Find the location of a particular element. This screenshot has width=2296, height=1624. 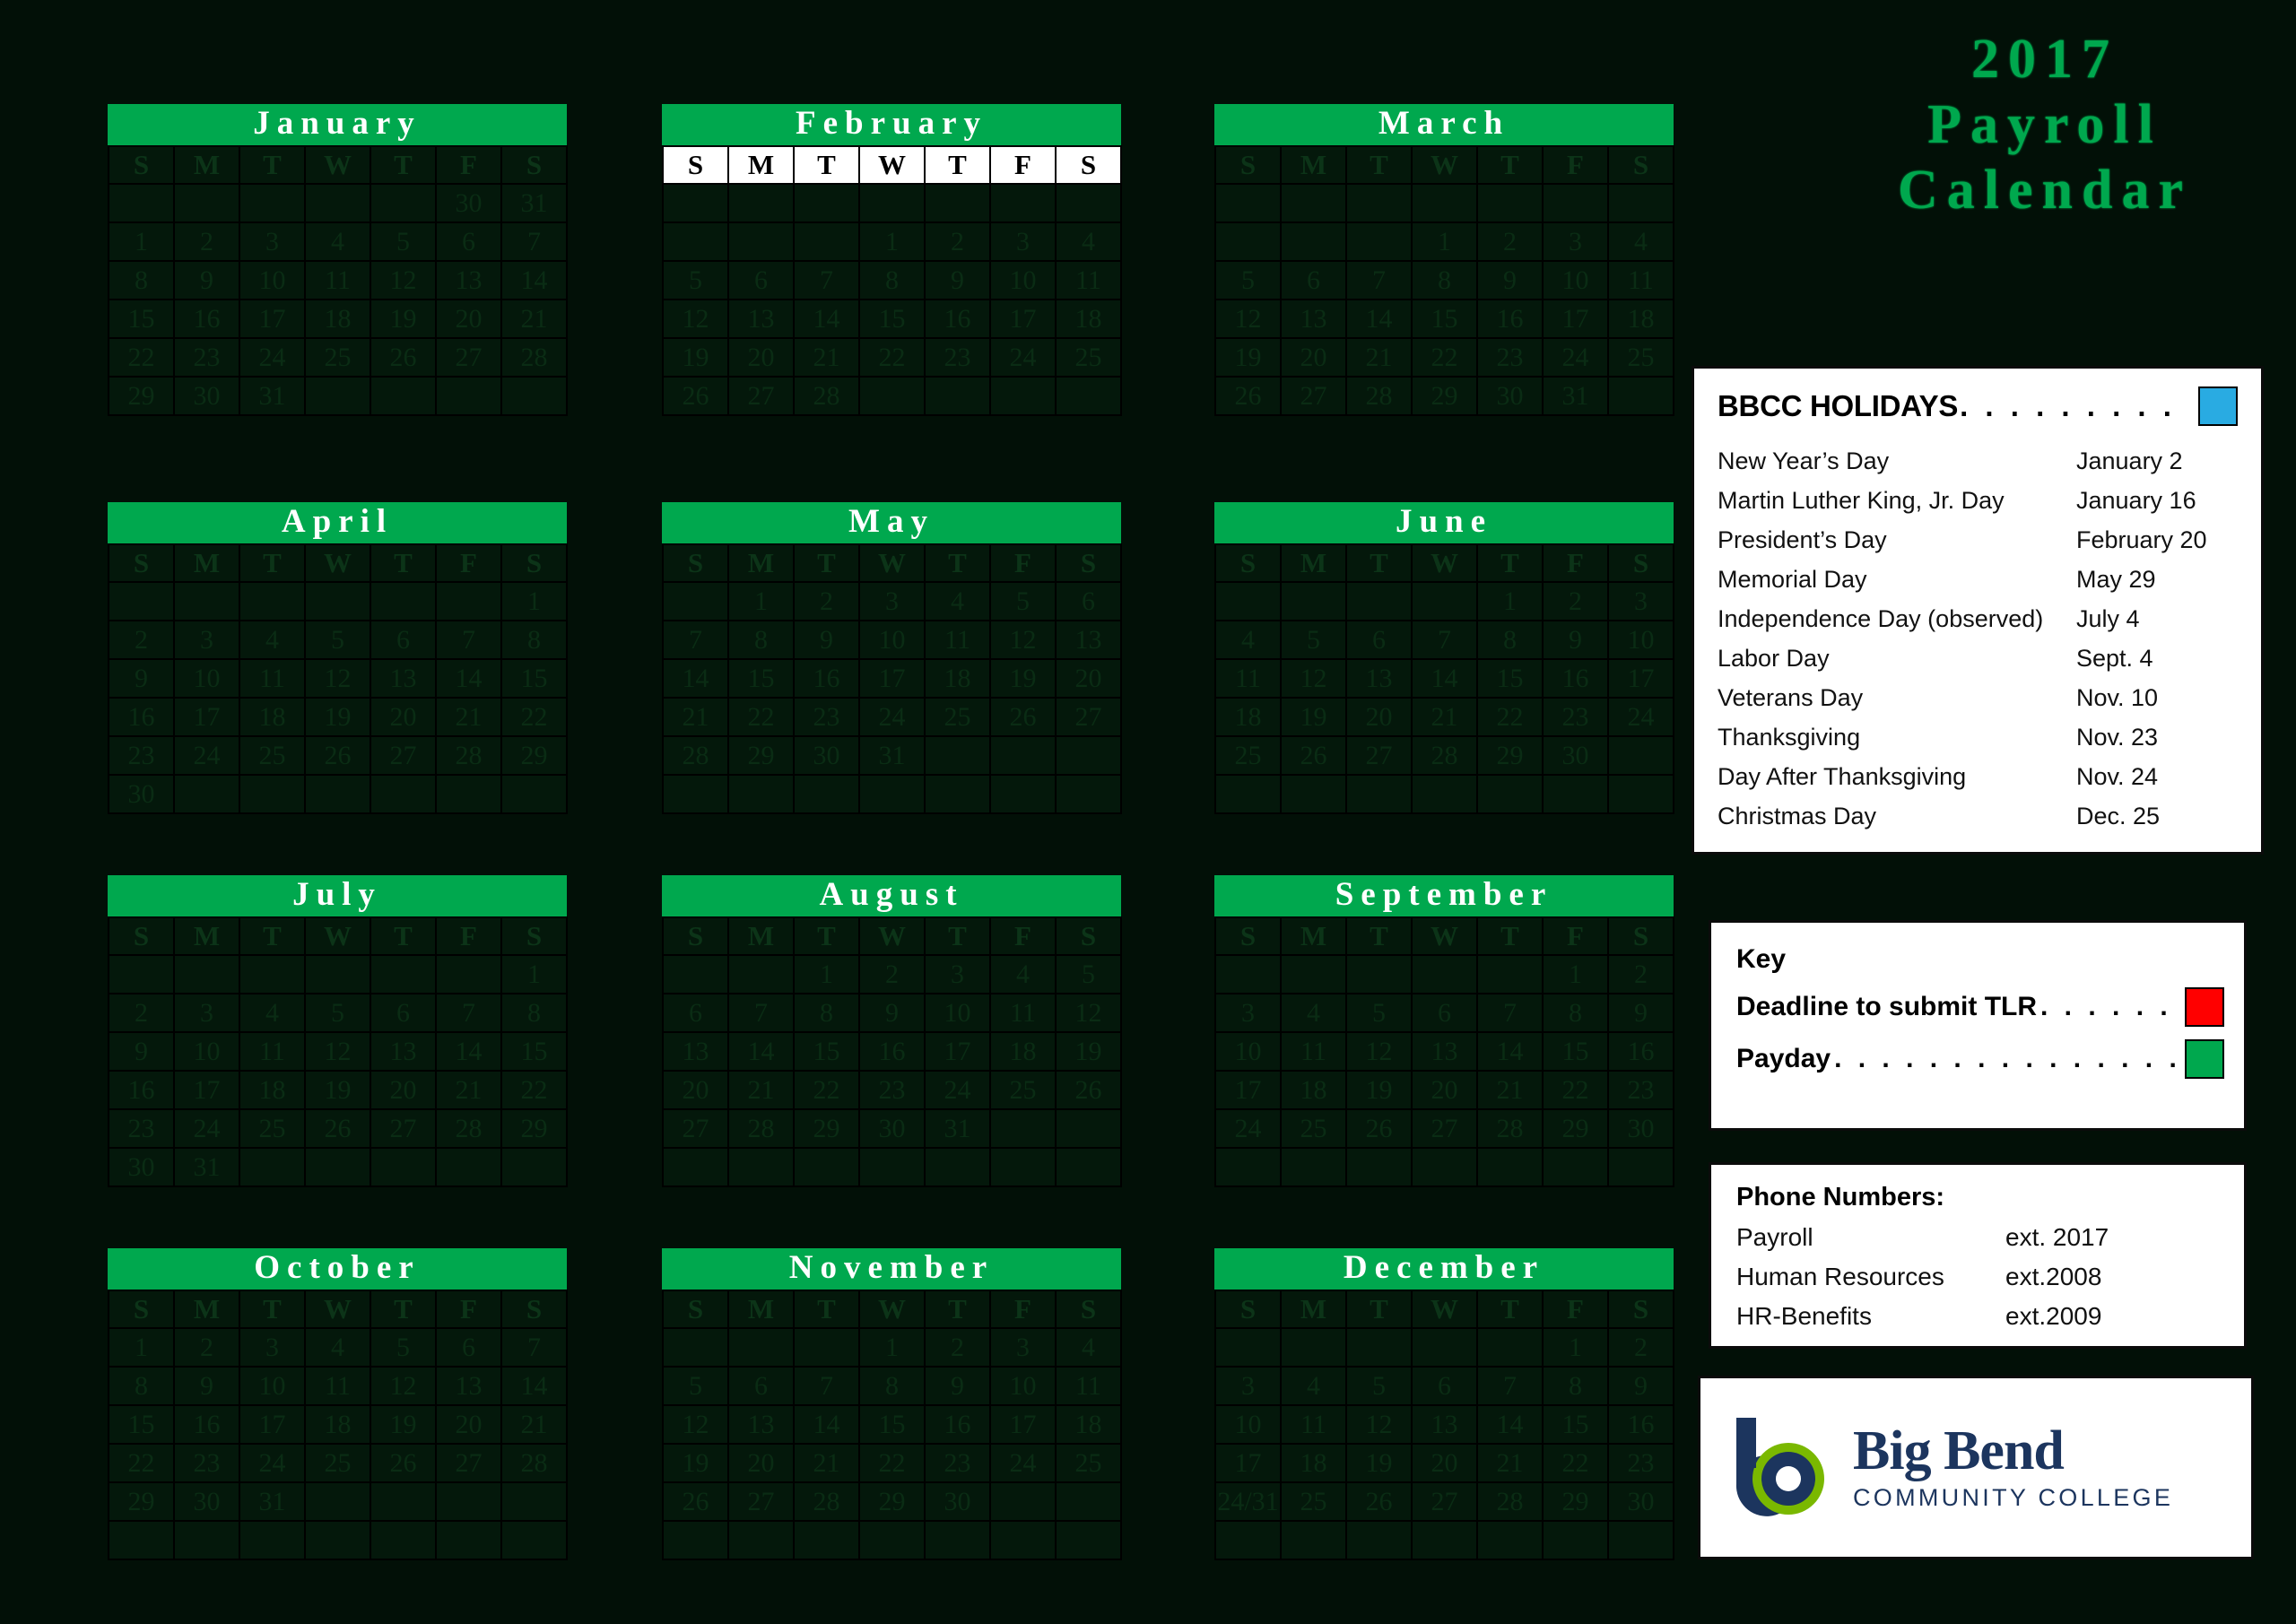

day-cell-blue: 2 is located at coordinates (206, 241).